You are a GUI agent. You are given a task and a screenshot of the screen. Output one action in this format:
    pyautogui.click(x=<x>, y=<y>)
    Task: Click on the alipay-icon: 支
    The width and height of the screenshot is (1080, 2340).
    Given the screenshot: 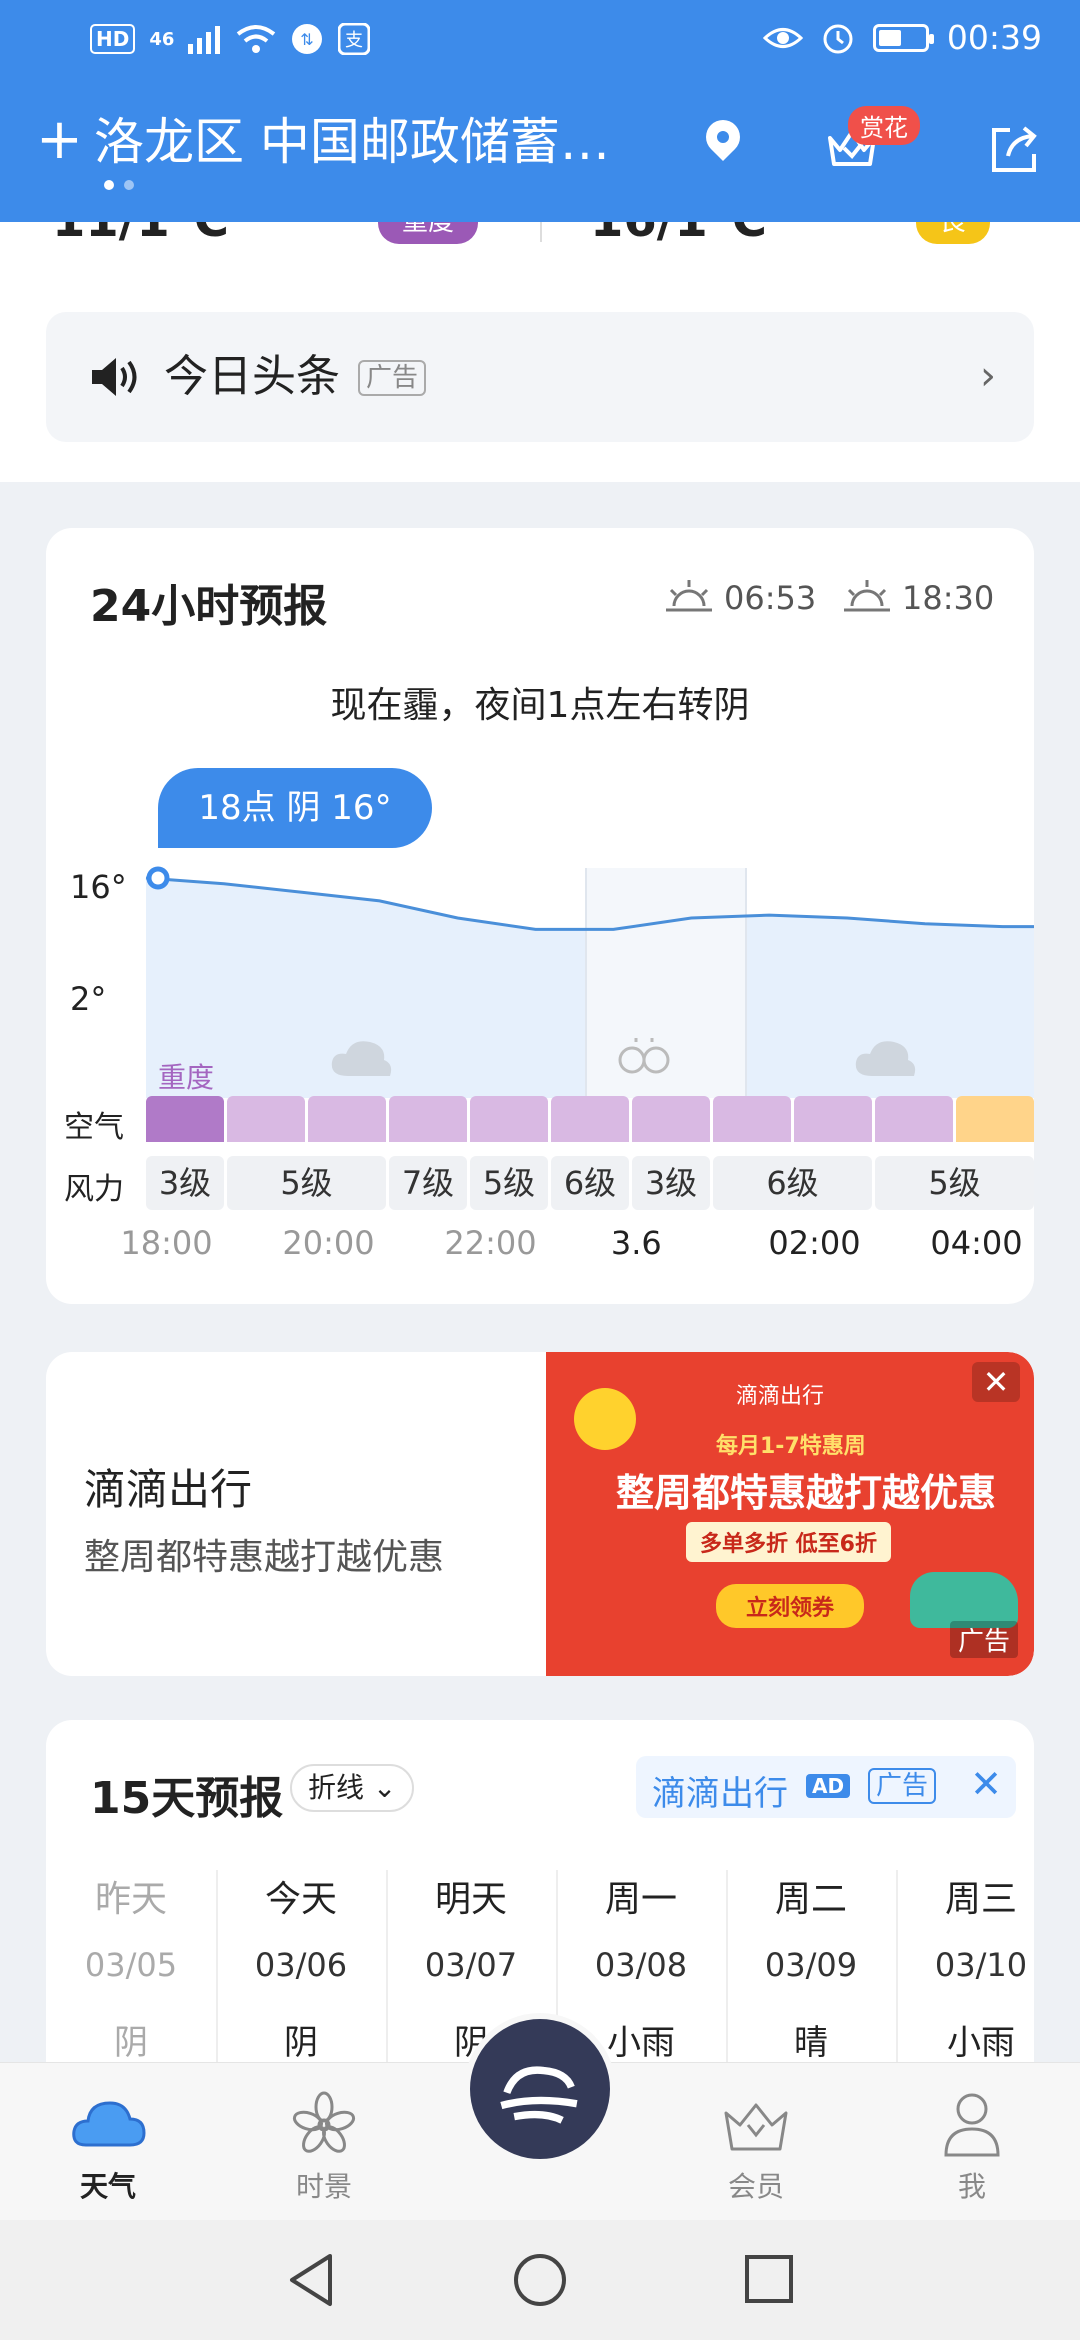 What is the action you would take?
    pyautogui.click(x=354, y=39)
    